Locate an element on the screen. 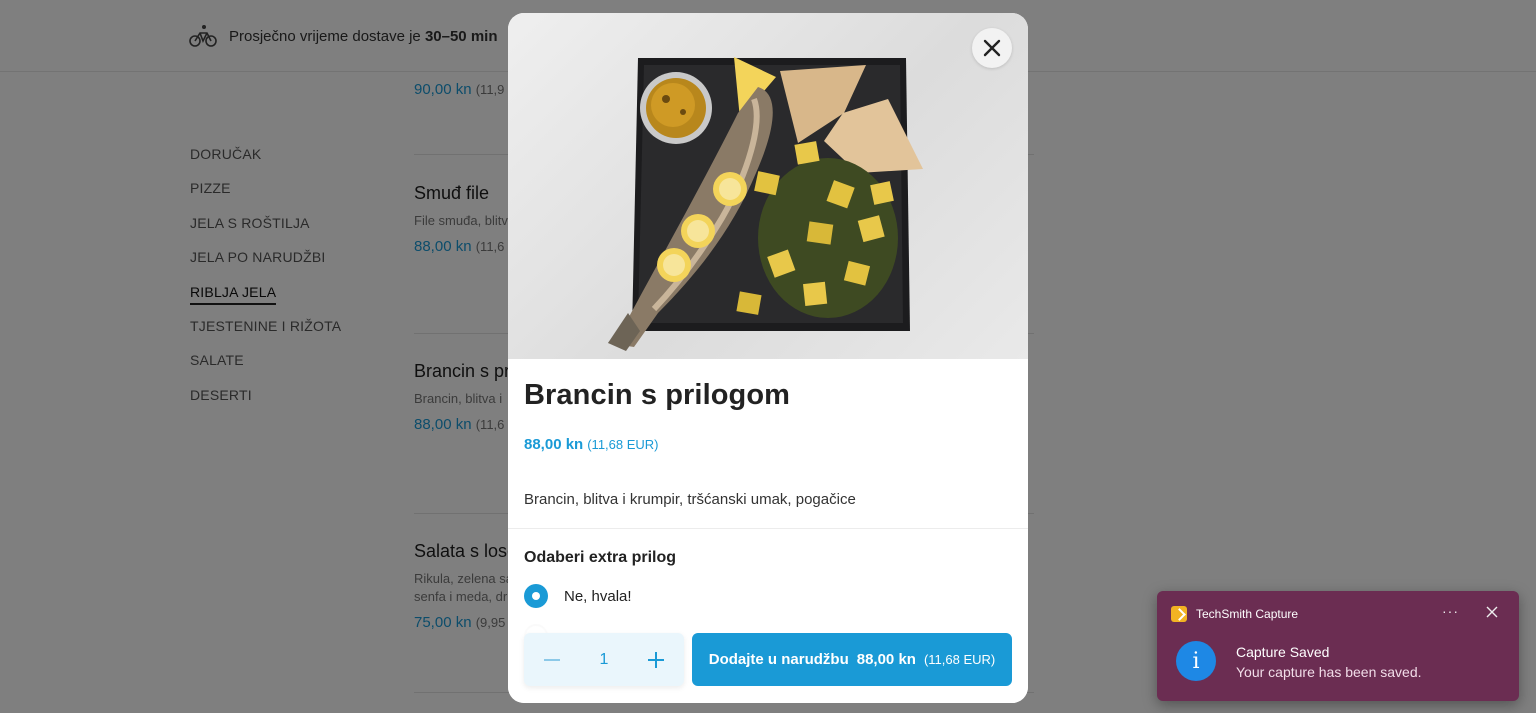 The width and height of the screenshot is (1536, 713). toast-close-button is located at coordinates (1493, 612).